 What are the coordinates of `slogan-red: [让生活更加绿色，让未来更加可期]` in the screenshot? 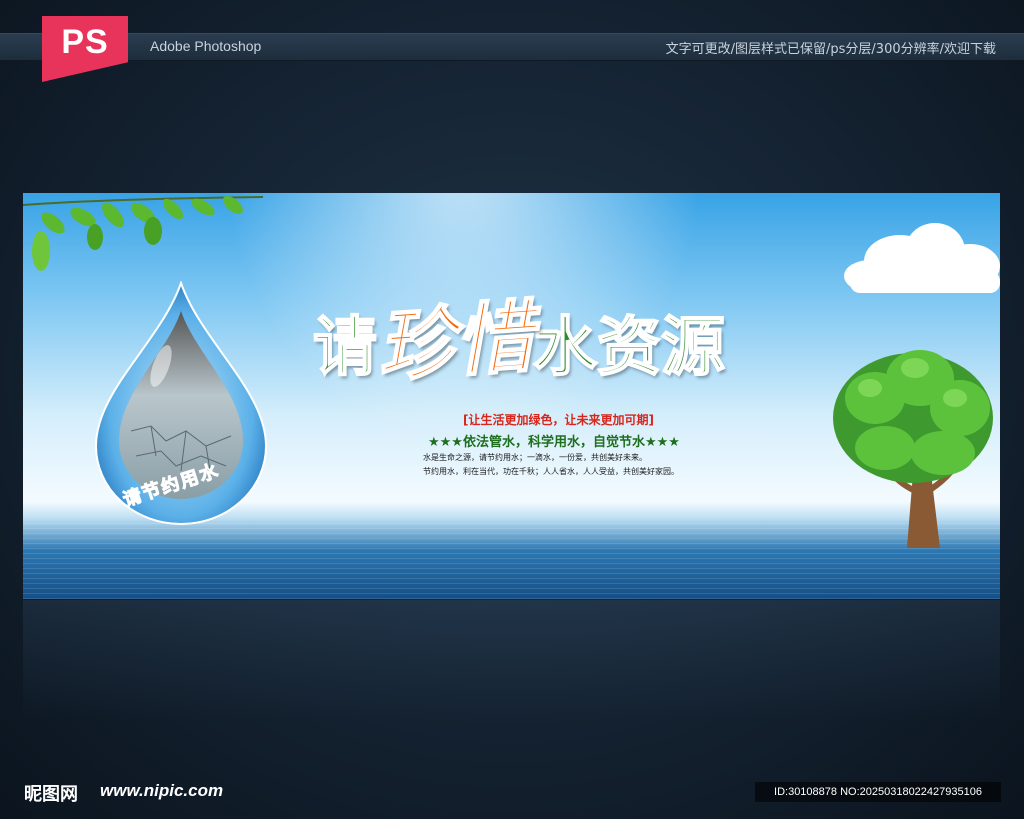 It's located at (558, 420).